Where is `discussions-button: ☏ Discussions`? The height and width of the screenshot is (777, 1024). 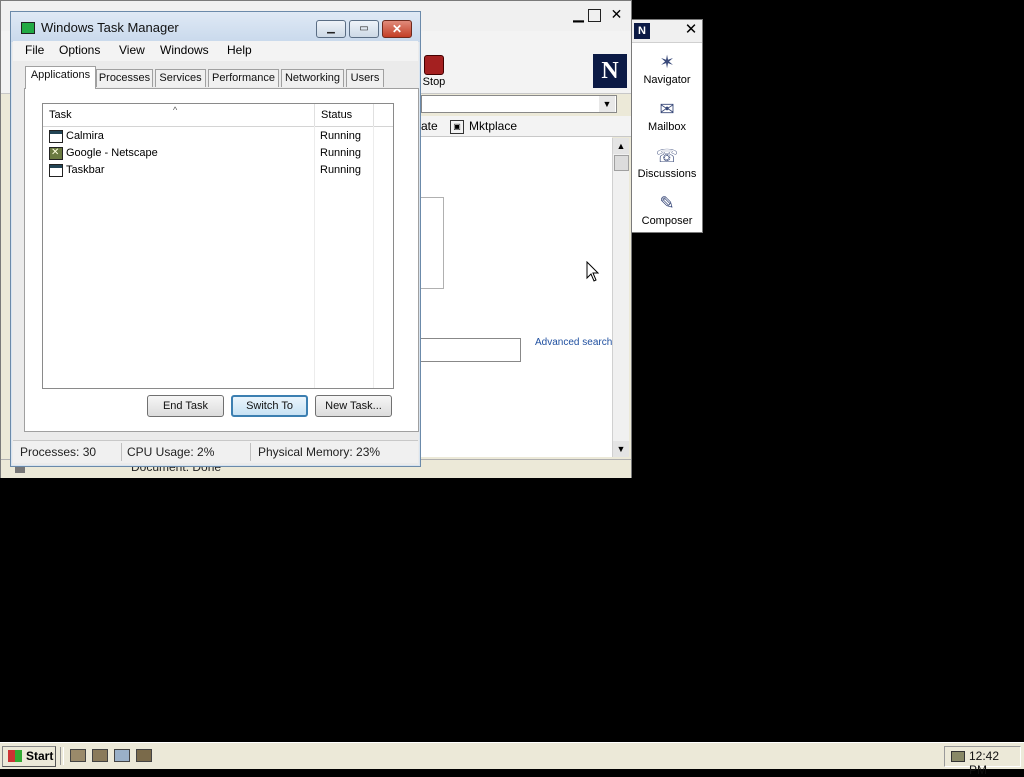
discussions-button: ☏ Discussions is located at coordinates (667, 163).